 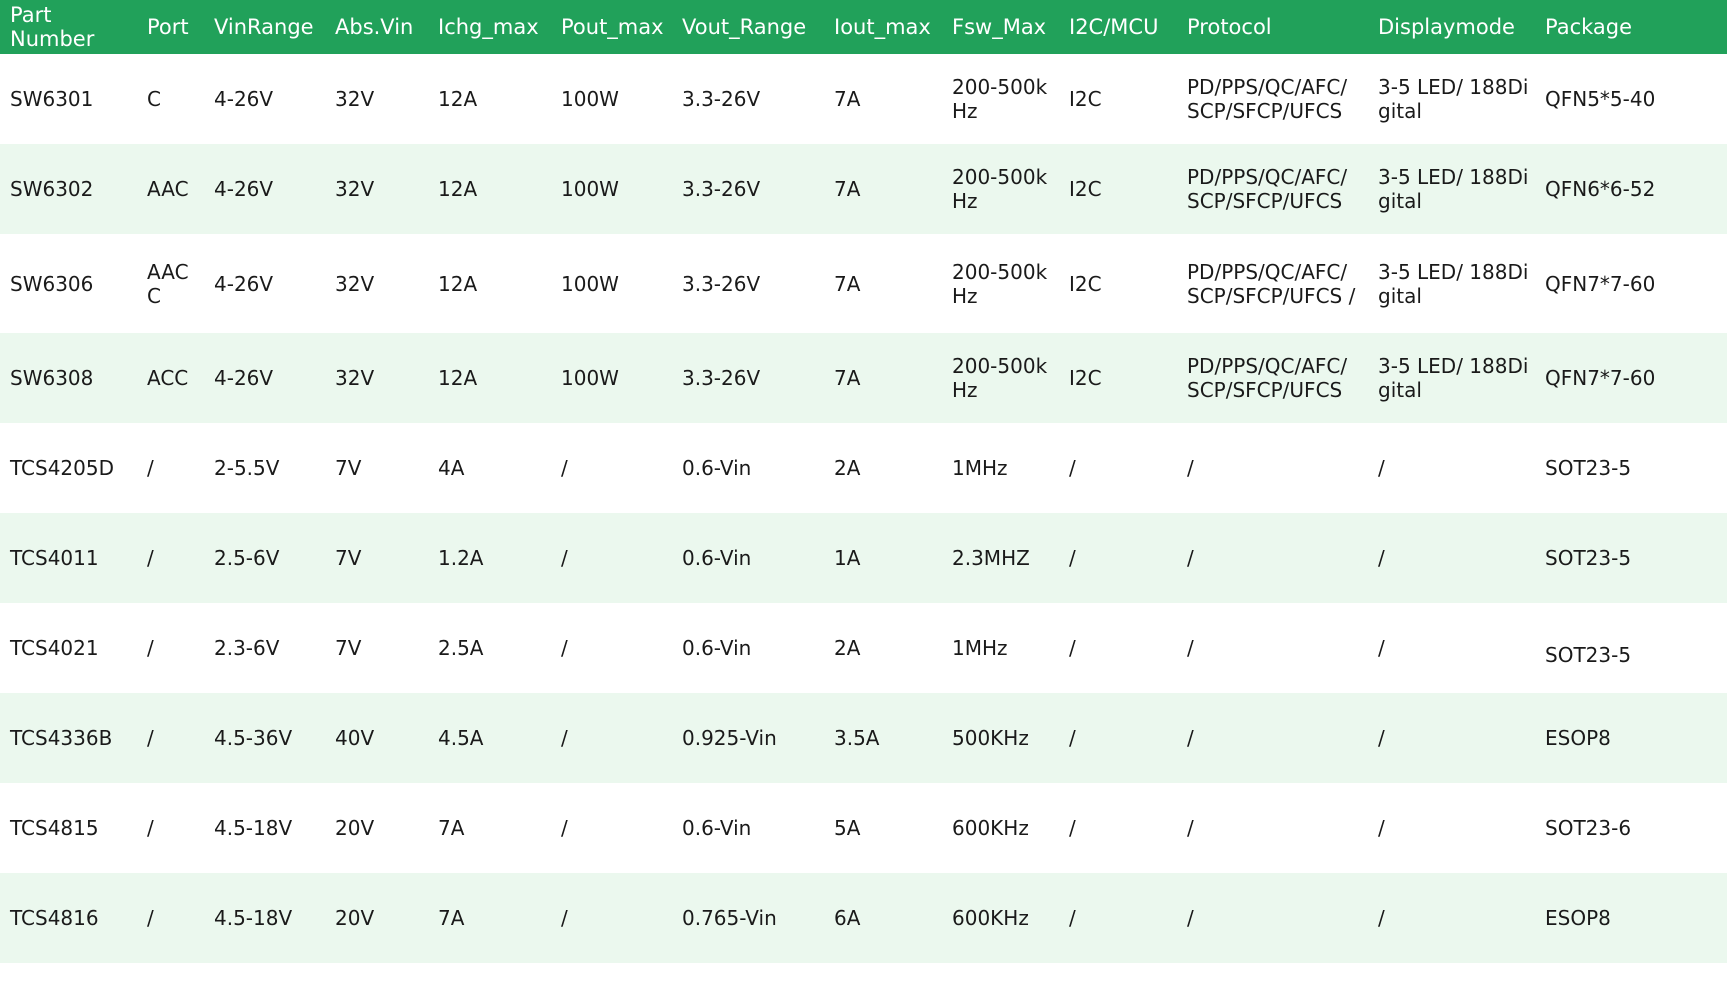 I want to click on table-cell: QFN7*7-60, so click(x=1600, y=283).